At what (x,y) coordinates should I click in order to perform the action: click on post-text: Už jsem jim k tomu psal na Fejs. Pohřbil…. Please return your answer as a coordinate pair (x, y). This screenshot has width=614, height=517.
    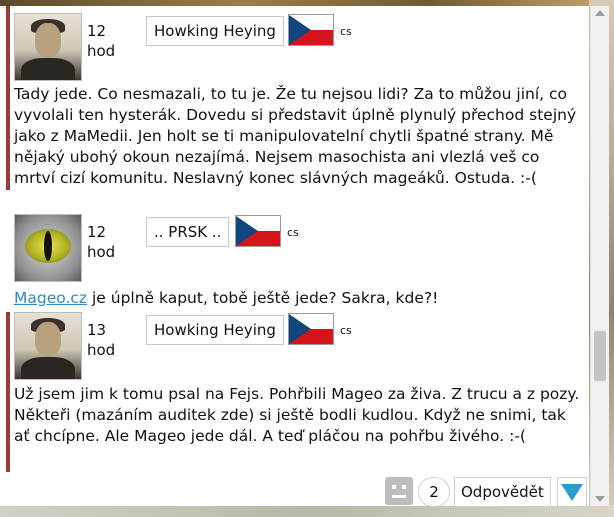
    Looking at the image, I should click on (297, 415).